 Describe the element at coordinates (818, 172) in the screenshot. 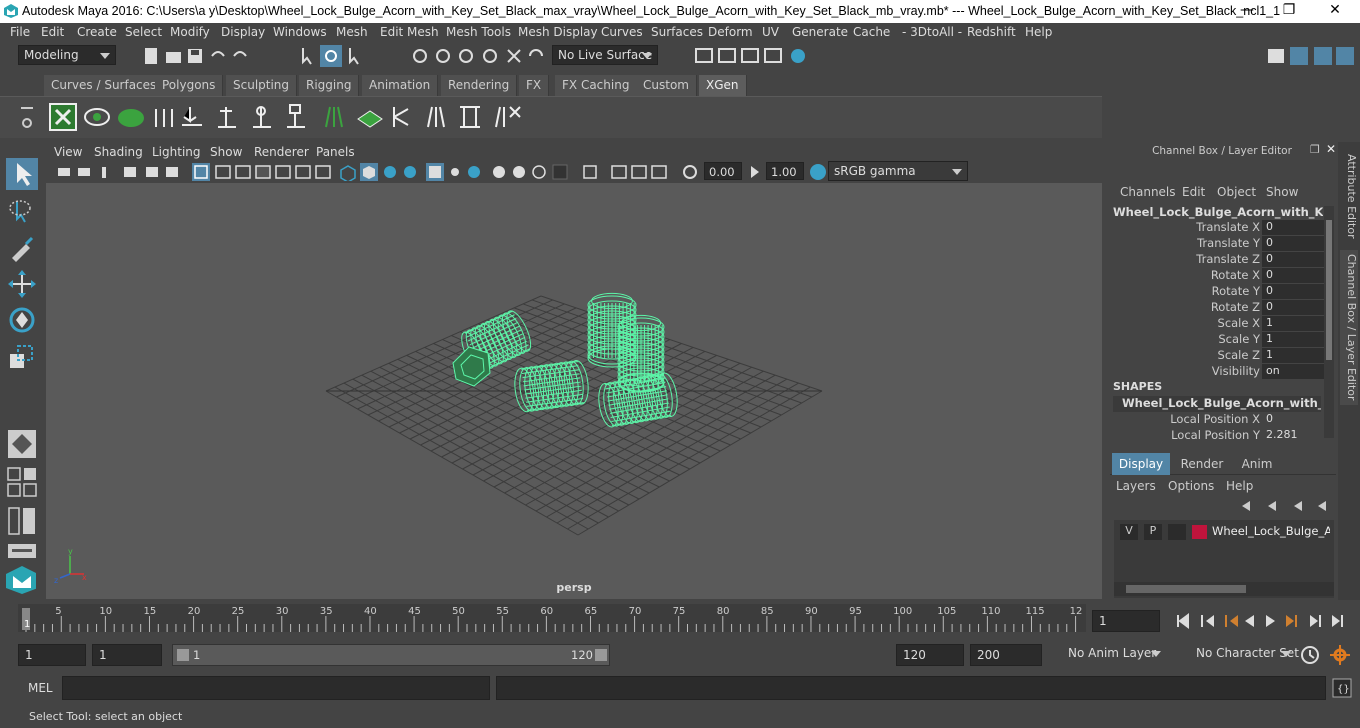

I see `color-management-icon` at that location.